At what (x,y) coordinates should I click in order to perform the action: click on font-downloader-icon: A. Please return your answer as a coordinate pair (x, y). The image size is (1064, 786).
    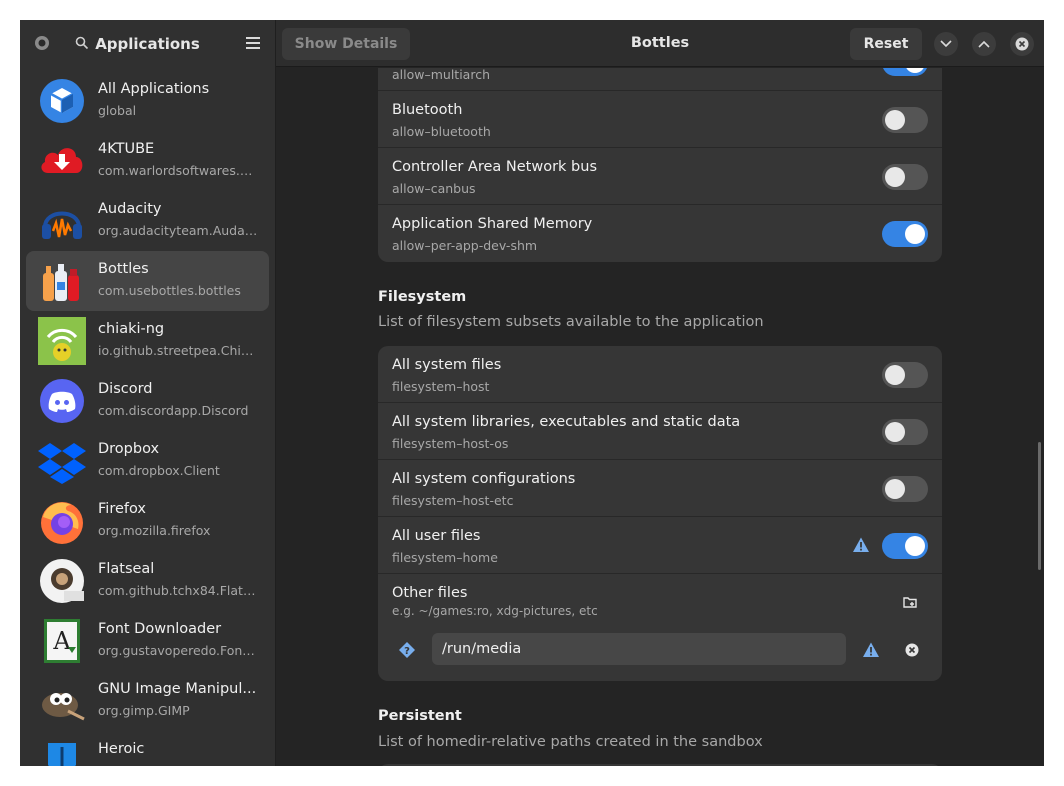
    Looking at the image, I should click on (62, 641).